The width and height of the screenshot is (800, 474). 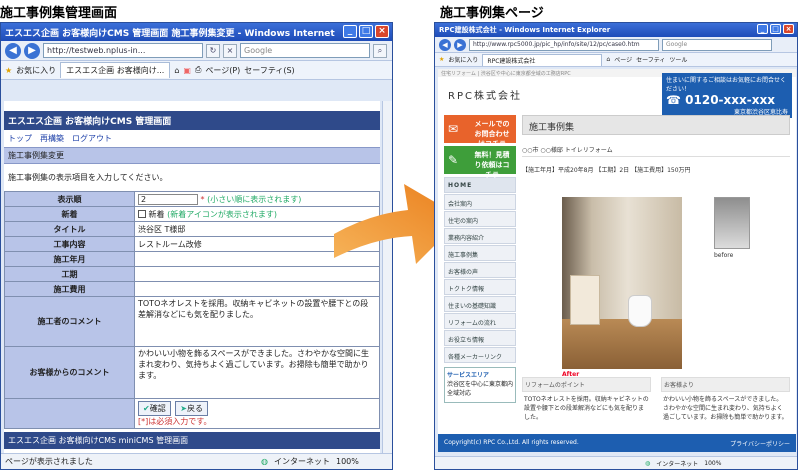 I want to click on privacy-link: プライバシーポリシー, so click(x=760, y=443).